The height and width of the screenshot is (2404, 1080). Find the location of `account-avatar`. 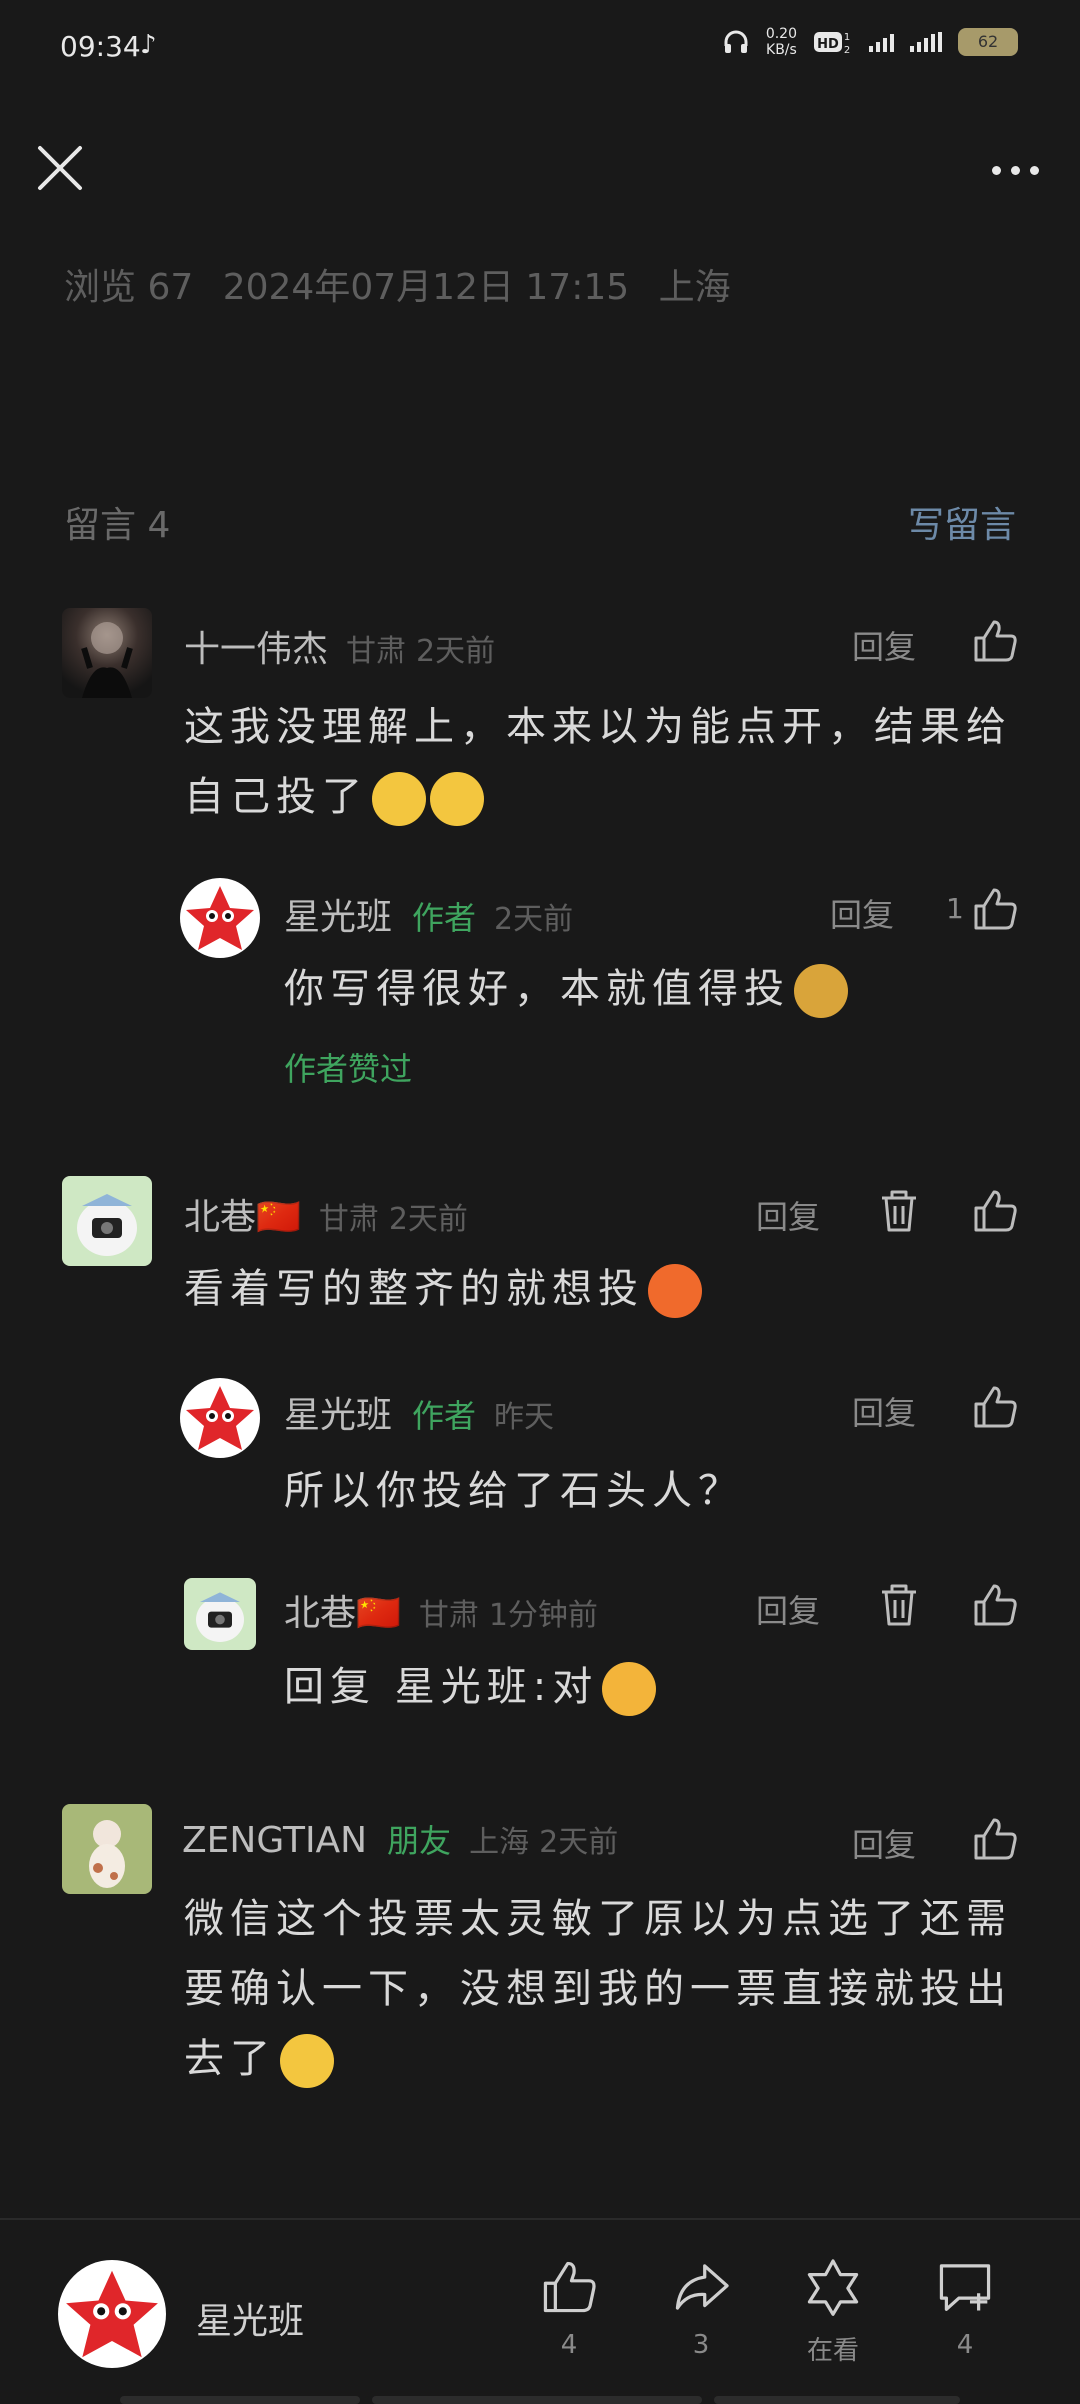

account-avatar is located at coordinates (112, 2314).